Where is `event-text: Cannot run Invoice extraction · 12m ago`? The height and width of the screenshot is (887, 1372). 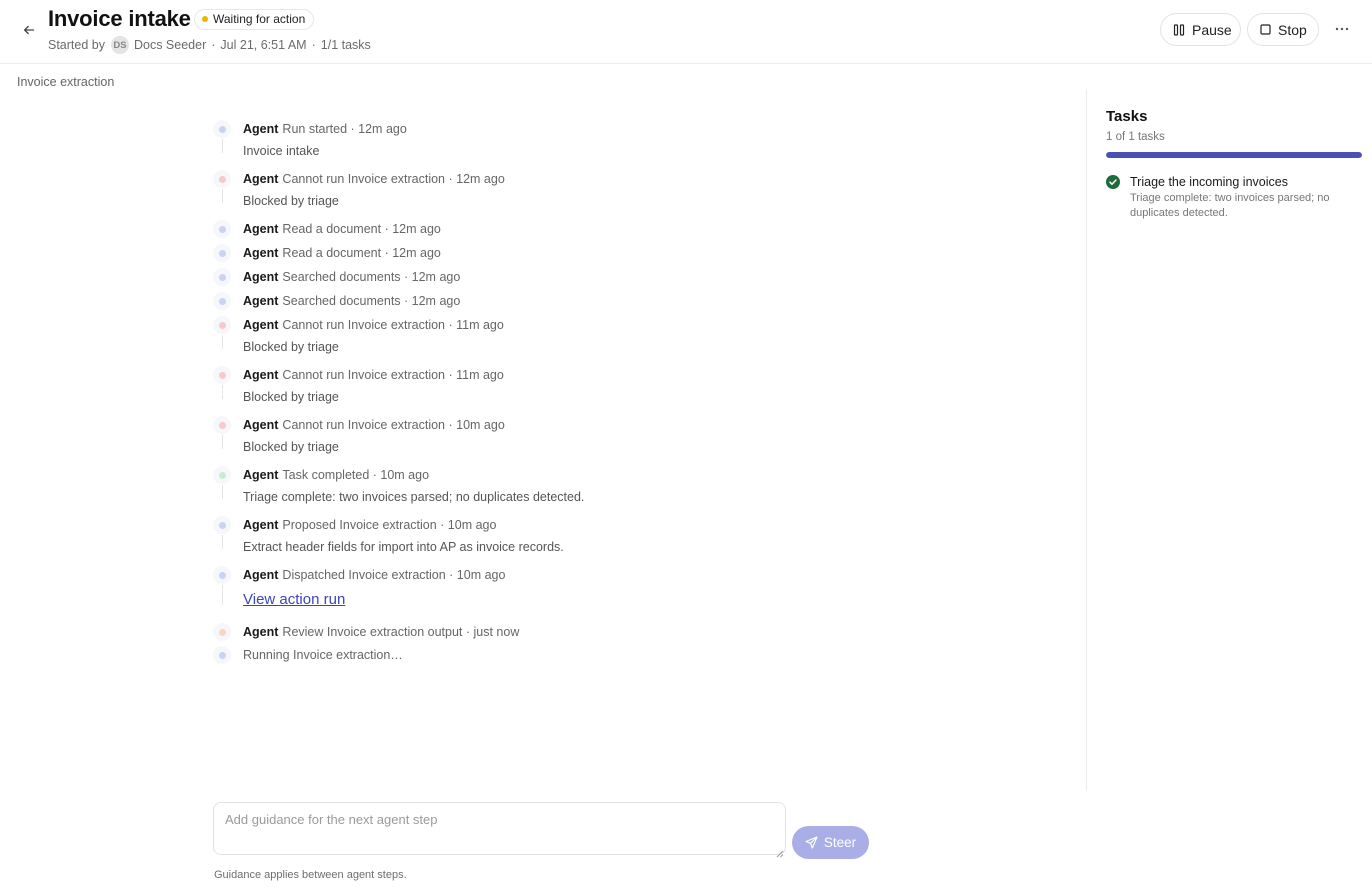
event-text: Cannot run Invoice extraction · 12m ago is located at coordinates (393, 179).